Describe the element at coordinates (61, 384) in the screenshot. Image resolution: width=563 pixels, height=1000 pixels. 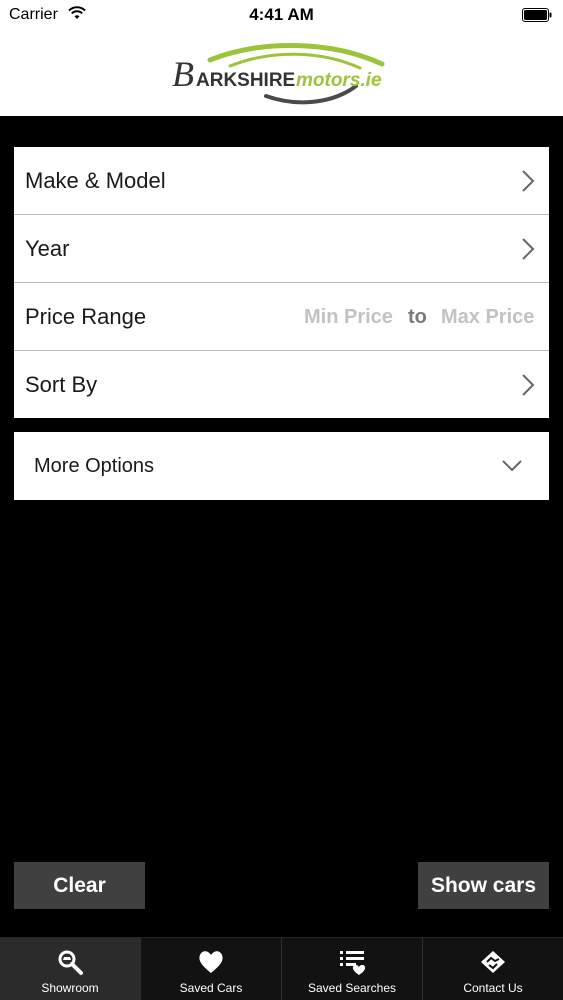
I see `sort-by-label: Sort By` at that location.